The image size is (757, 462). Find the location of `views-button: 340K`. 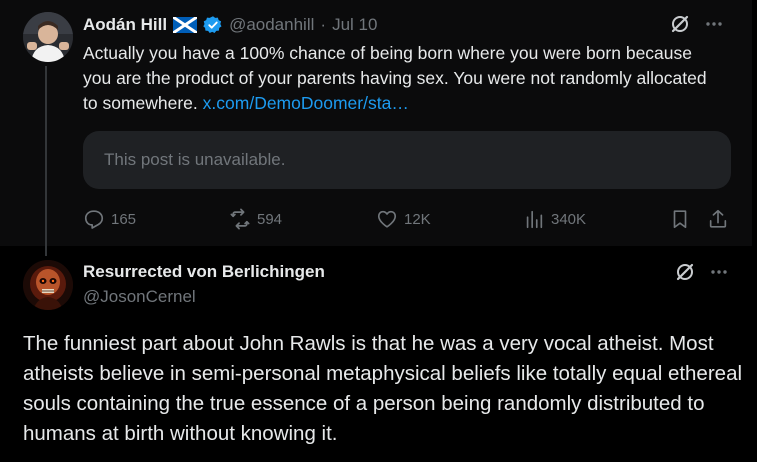

views-button: 340K is located at coordinates (554, 219).